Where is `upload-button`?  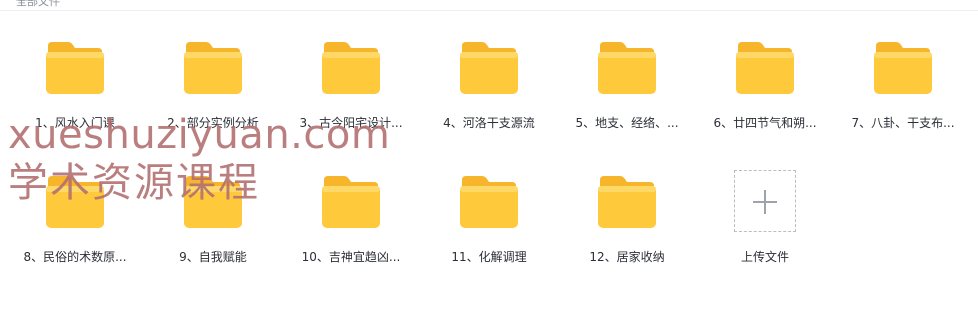
upload-button is located at coordinates (765, 201).